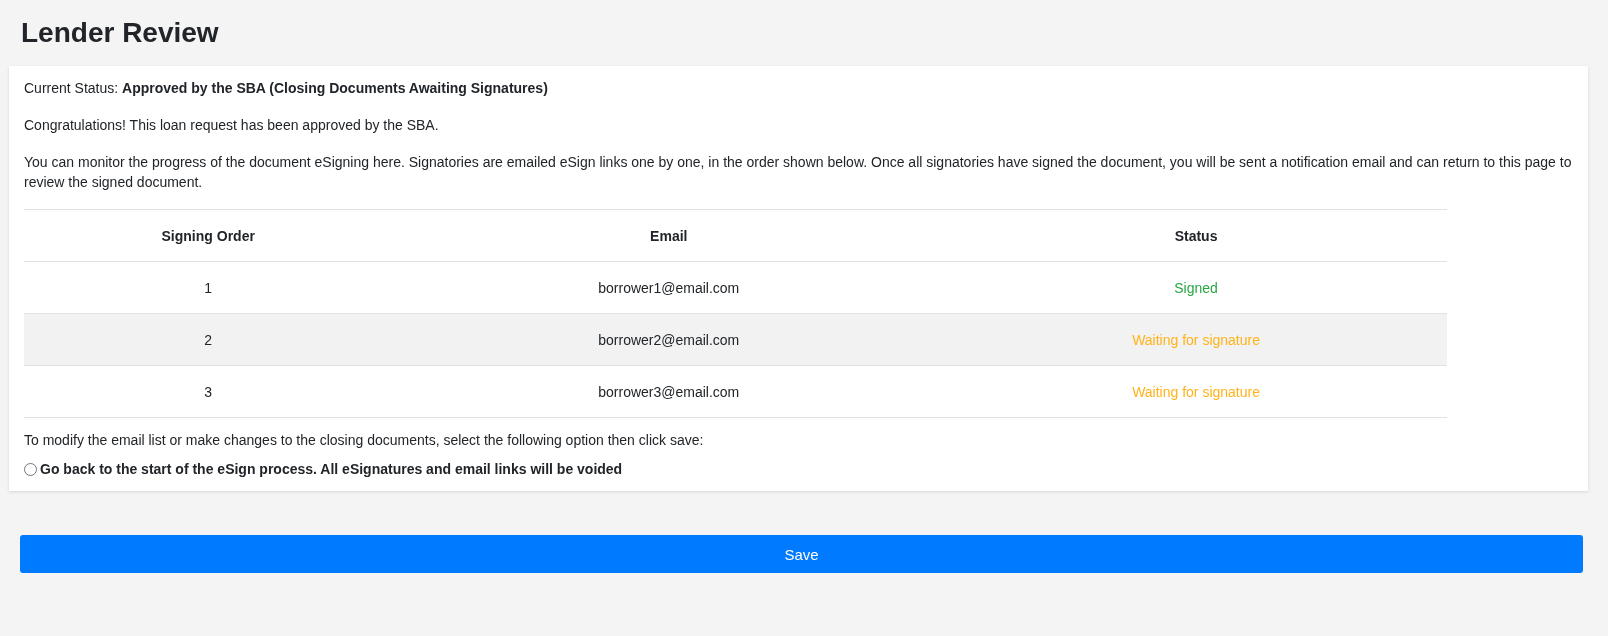 Image resolution: width=1608 pixels, height=636 pixels. What do you see at coordinates (30, 469) in the screenshot?
I see `radio-button` at bounding box center [30, 469].